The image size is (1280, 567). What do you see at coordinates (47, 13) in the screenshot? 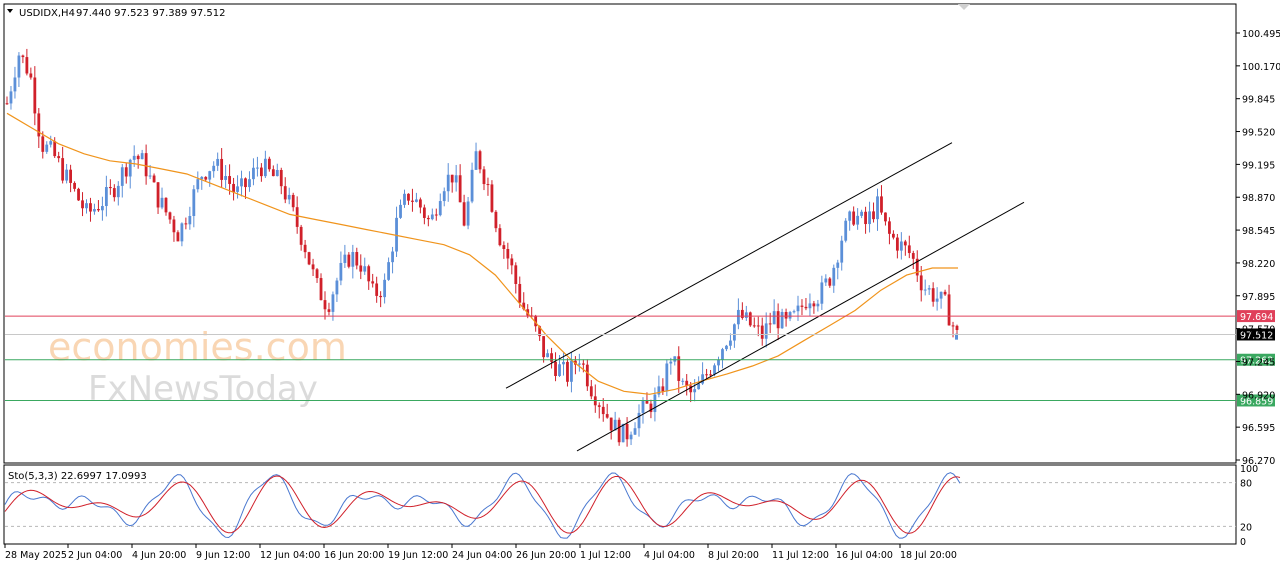
I see `symbol-header: USDIDX,H4` at bounding box center [47, 13].